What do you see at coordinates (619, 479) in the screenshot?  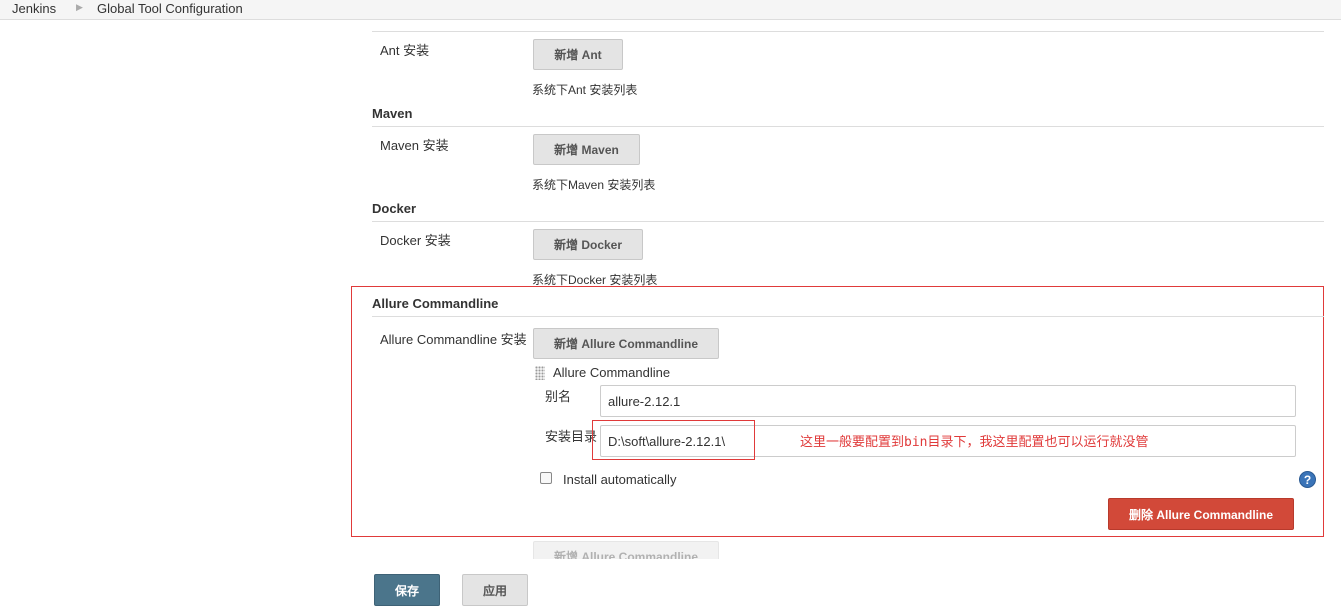 I see `install-automatically-label: Install automatically` at bounding box center [619, 479].